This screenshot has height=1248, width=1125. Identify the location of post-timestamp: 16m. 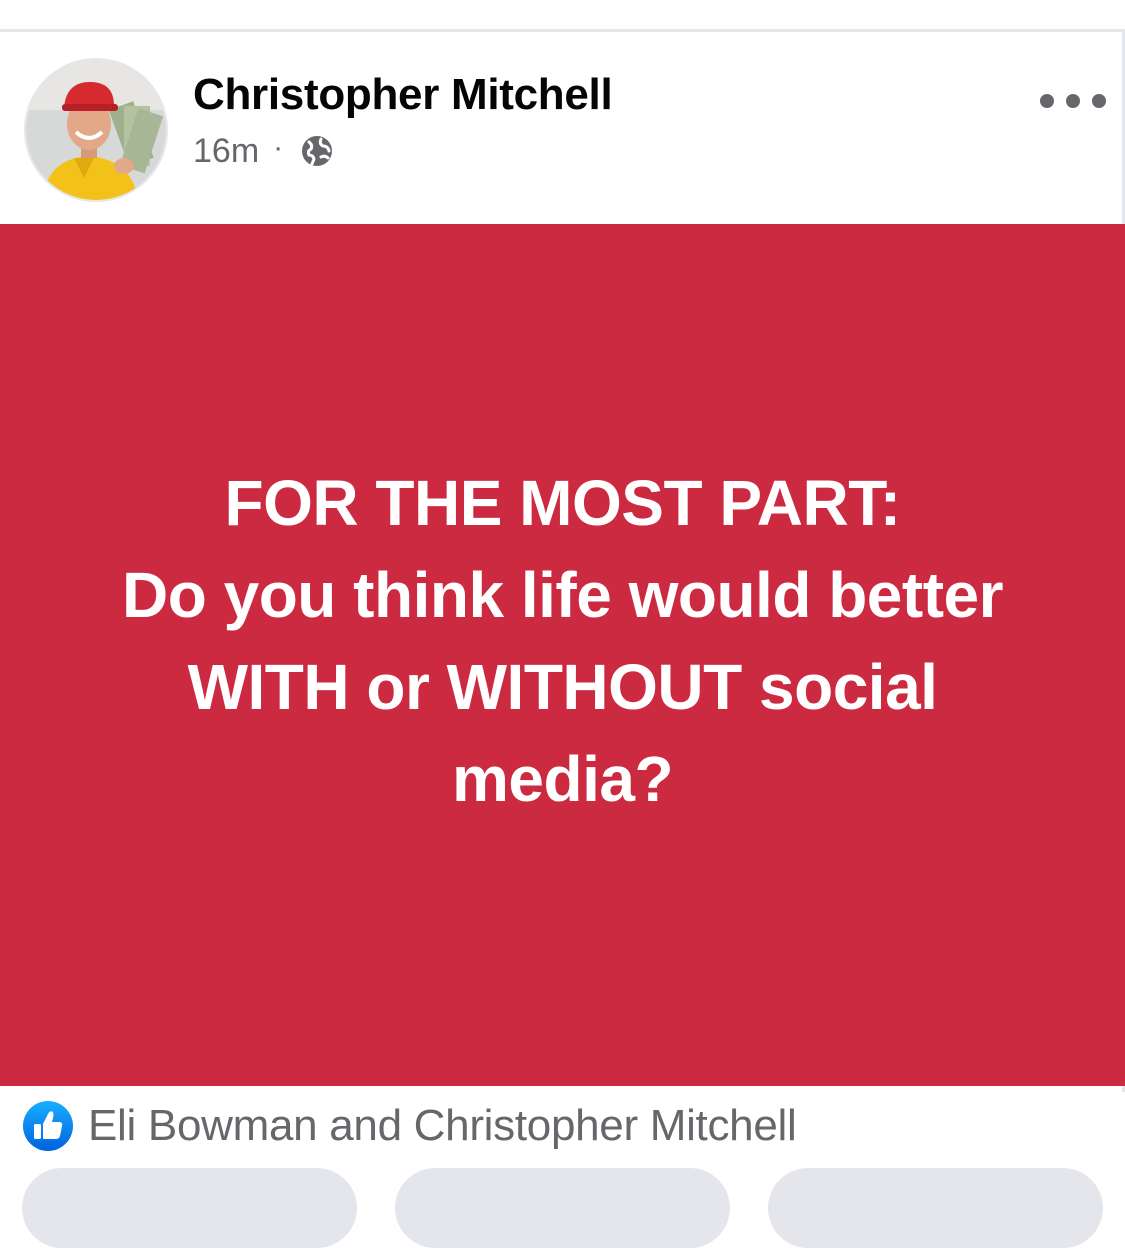
(226, 151).